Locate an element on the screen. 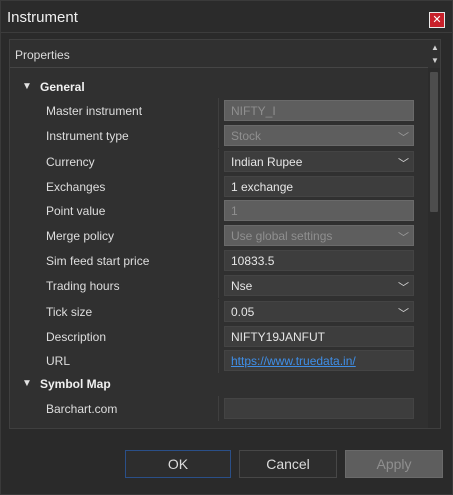 Image resolution: width=453 pixels, height=495 pixels. trading-hours-select: Nse ﹀ is located at coordinates (319, 285).